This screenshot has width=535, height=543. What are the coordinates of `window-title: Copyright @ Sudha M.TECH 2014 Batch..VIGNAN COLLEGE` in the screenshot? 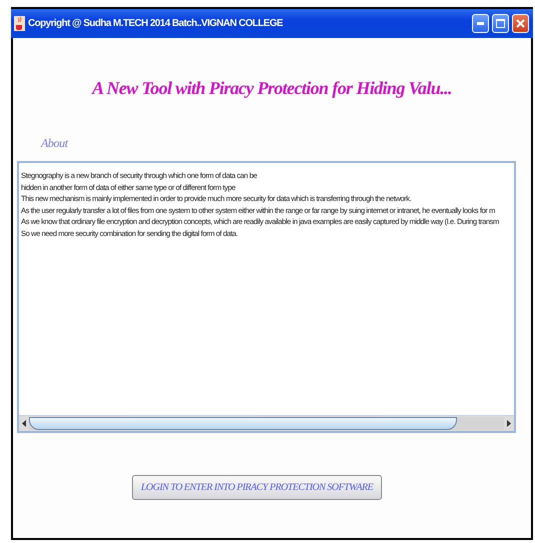 It's located at (156, 23).